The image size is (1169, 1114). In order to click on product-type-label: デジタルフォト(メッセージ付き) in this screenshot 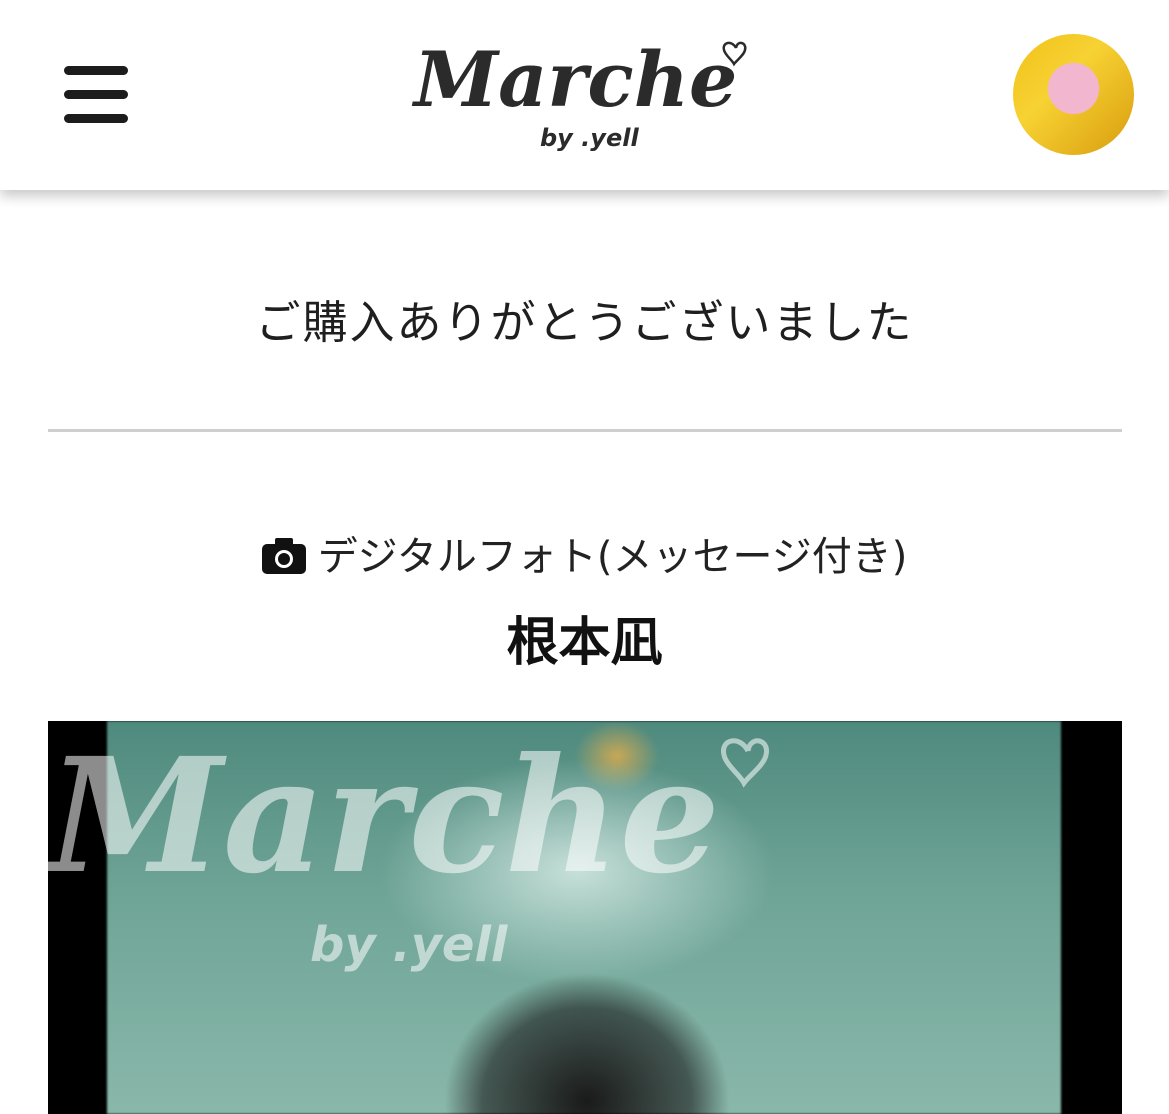, I will do `click(612, 557)`.